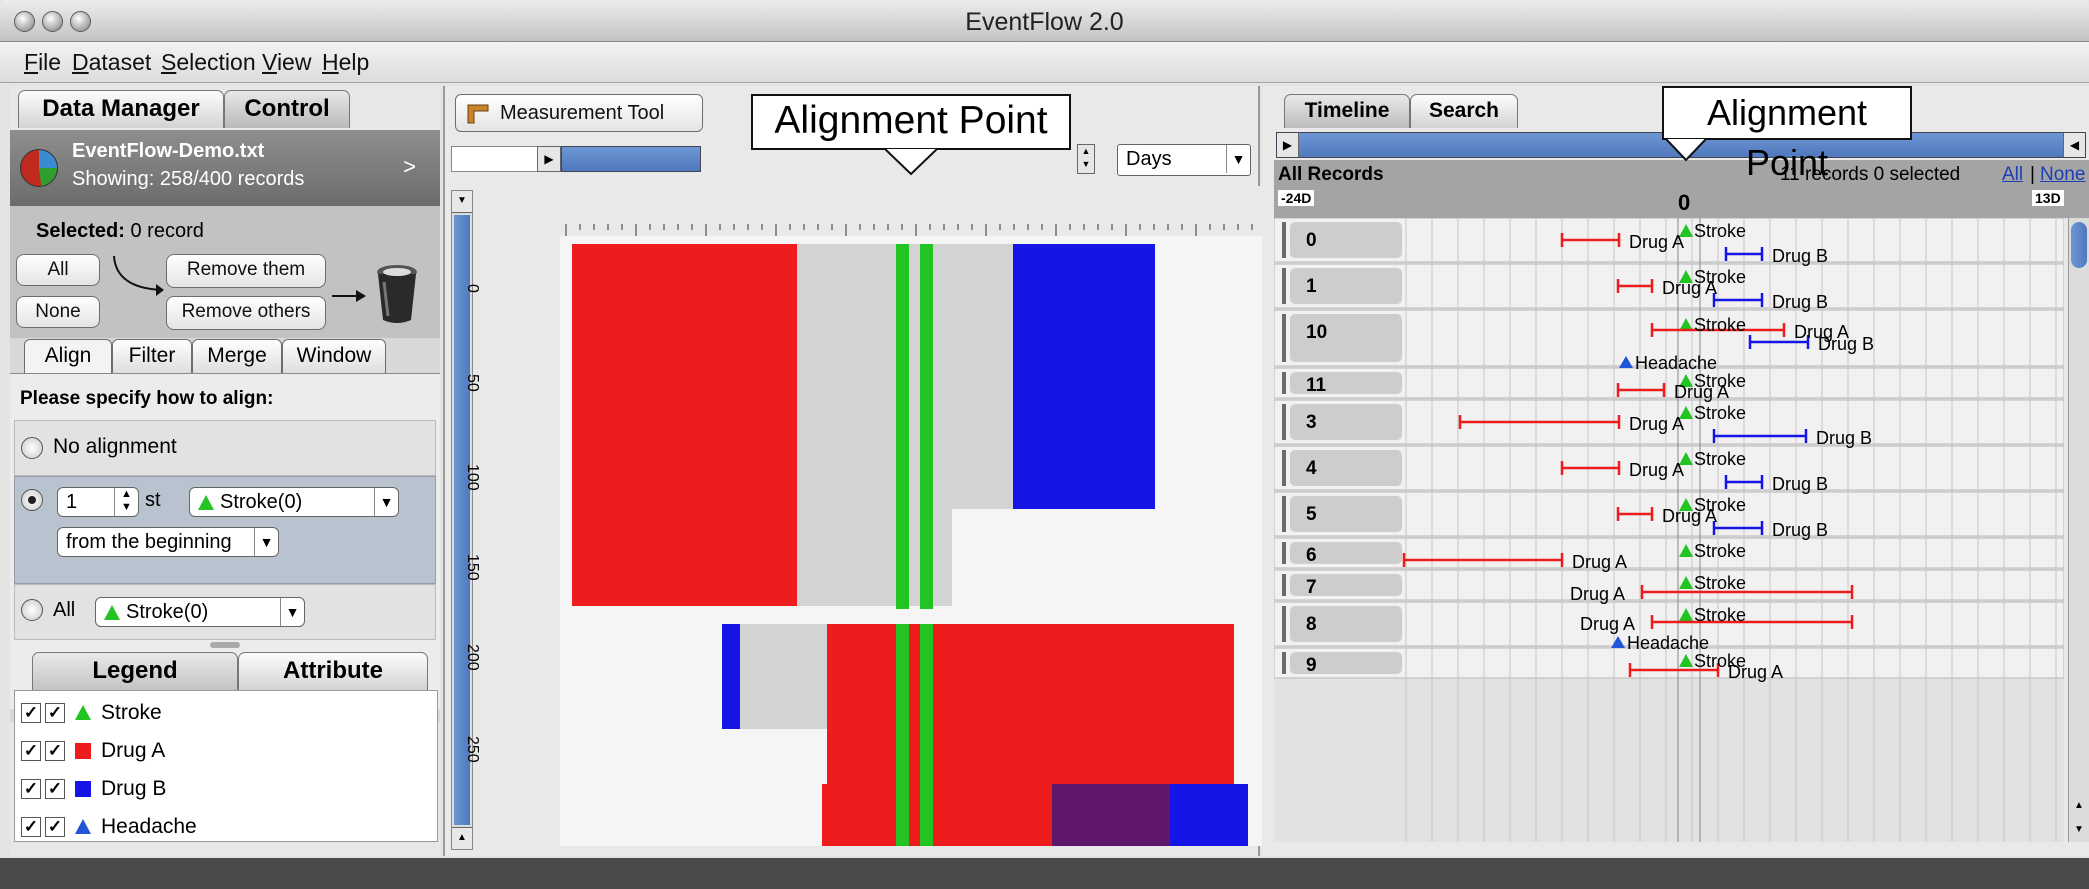 Image resolution: width=2089 pixels, height=889 pixels. What do you see at coordinates (83, 789) in the screenshot?
I see `drug-b-square-icon` at bounding box center [83, 789].